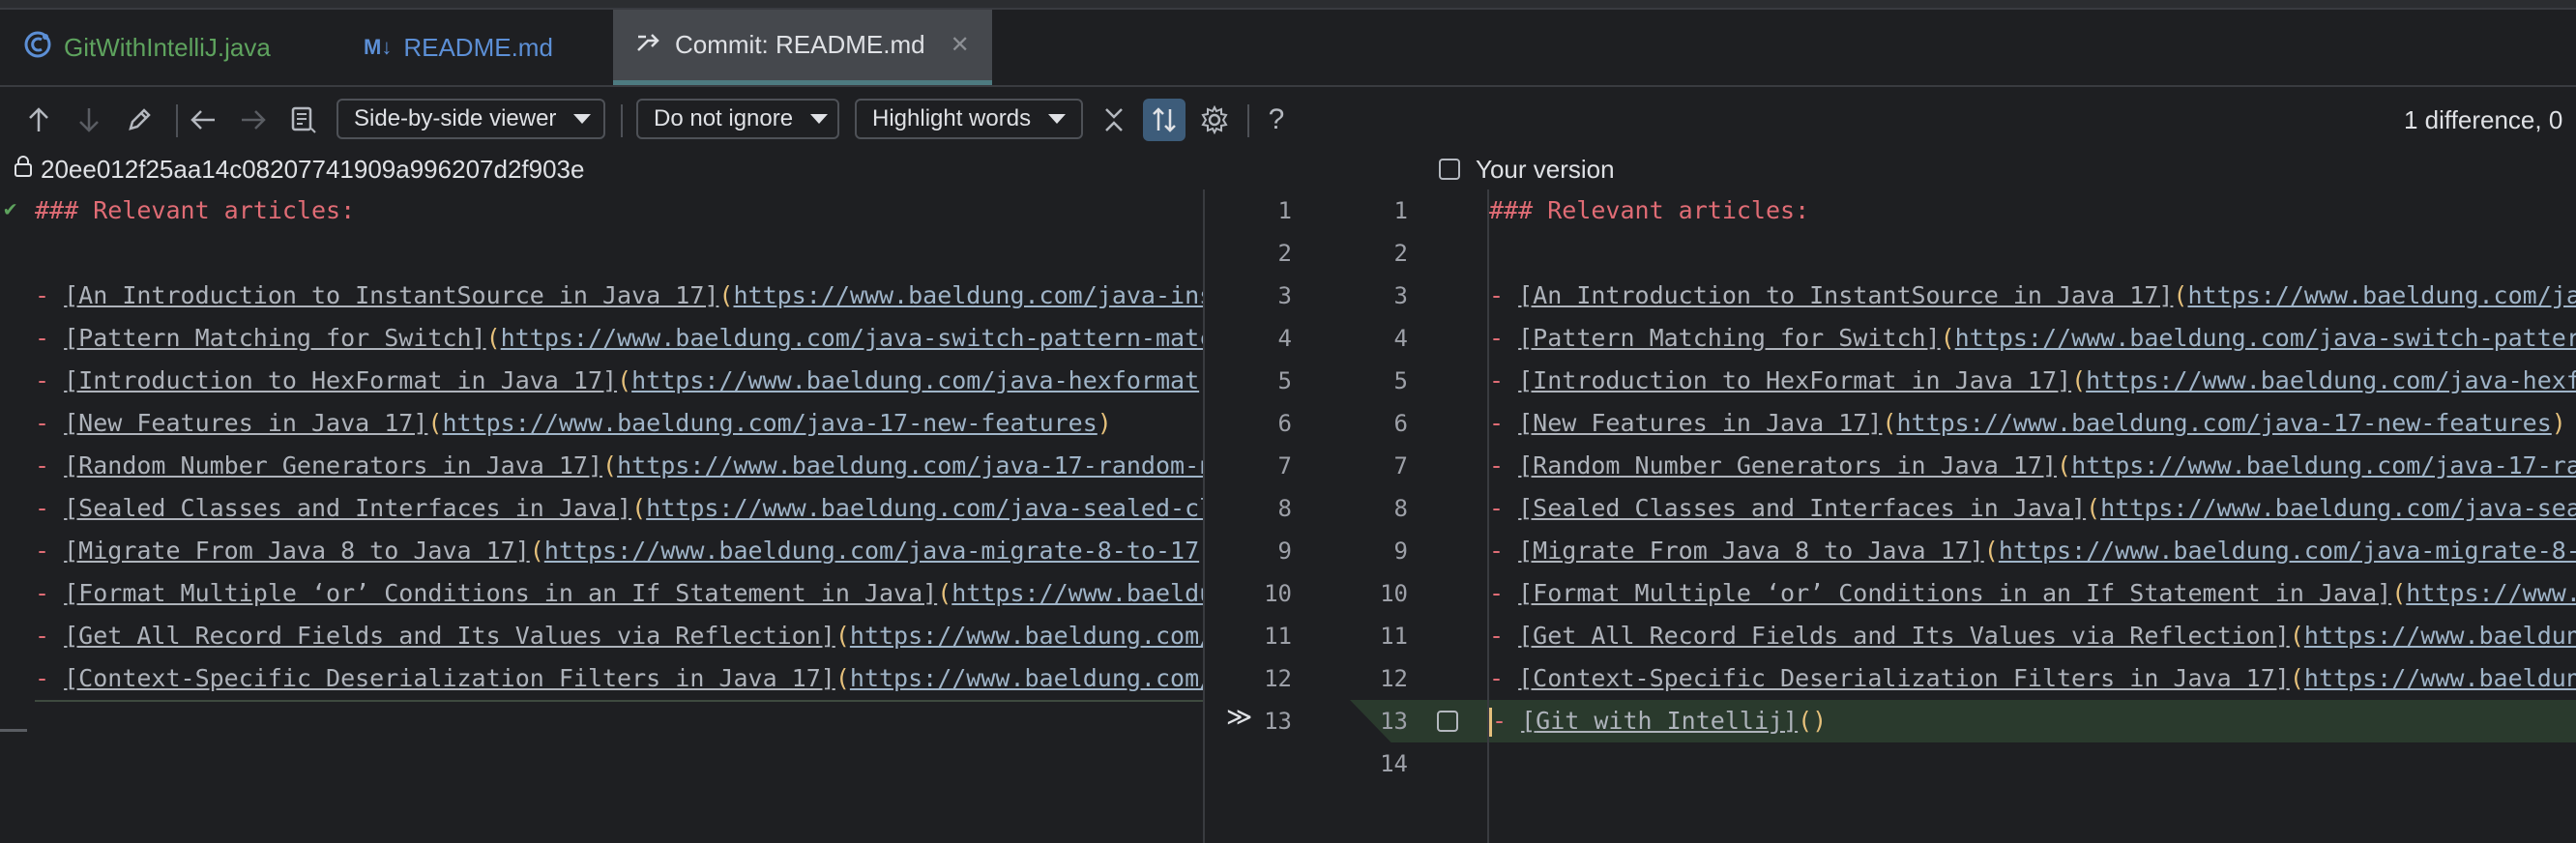 Image resolution: width=2576 pixels, height=843 pixels. Describe the element at coordinates (1400, 253) in the screenshot. I see `right-line-number: 2` at that location.